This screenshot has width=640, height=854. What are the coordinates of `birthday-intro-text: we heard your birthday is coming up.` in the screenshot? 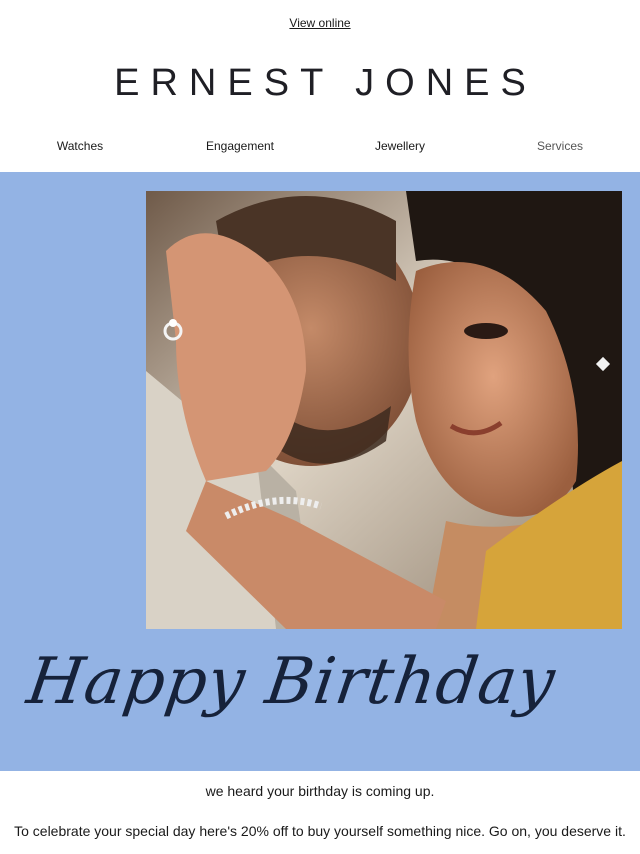 It's located at (320, 791).